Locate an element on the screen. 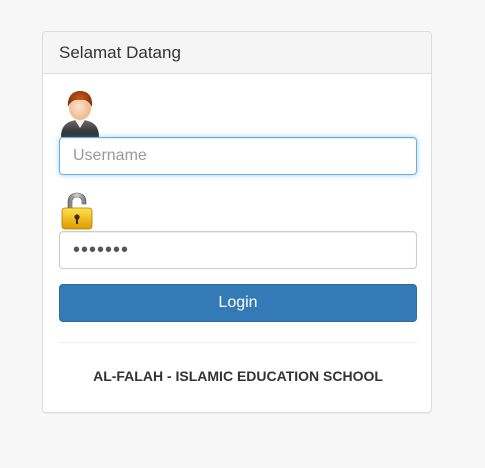 This screenshot has width=485, height=468. padlock-icon is located at coordinates (77, 211).